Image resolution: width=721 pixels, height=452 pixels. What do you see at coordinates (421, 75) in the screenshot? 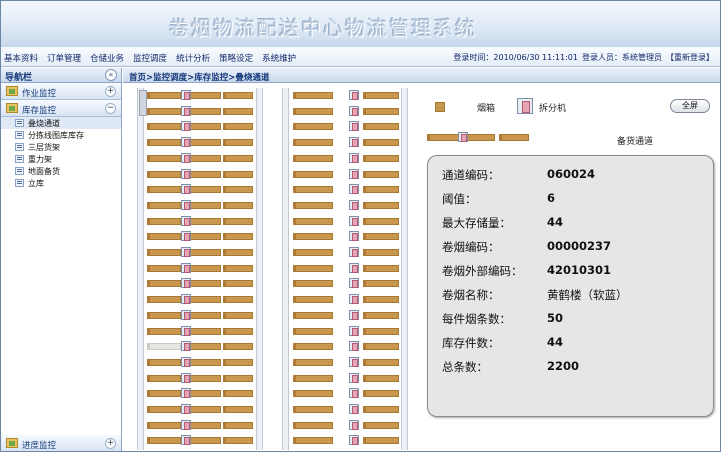
I see `breadcrumb: 首页>监控调度>库存监控>叠烧通道` at bounding box center [421, 75].